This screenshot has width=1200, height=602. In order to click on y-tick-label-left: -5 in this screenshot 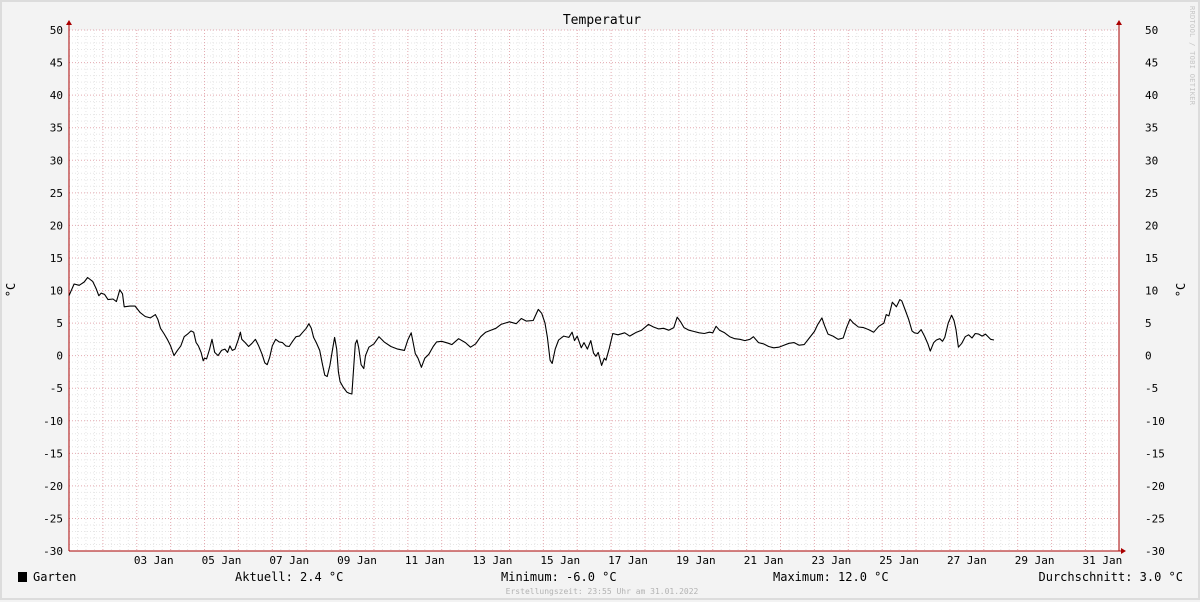, I will do `click(56, 388)`.